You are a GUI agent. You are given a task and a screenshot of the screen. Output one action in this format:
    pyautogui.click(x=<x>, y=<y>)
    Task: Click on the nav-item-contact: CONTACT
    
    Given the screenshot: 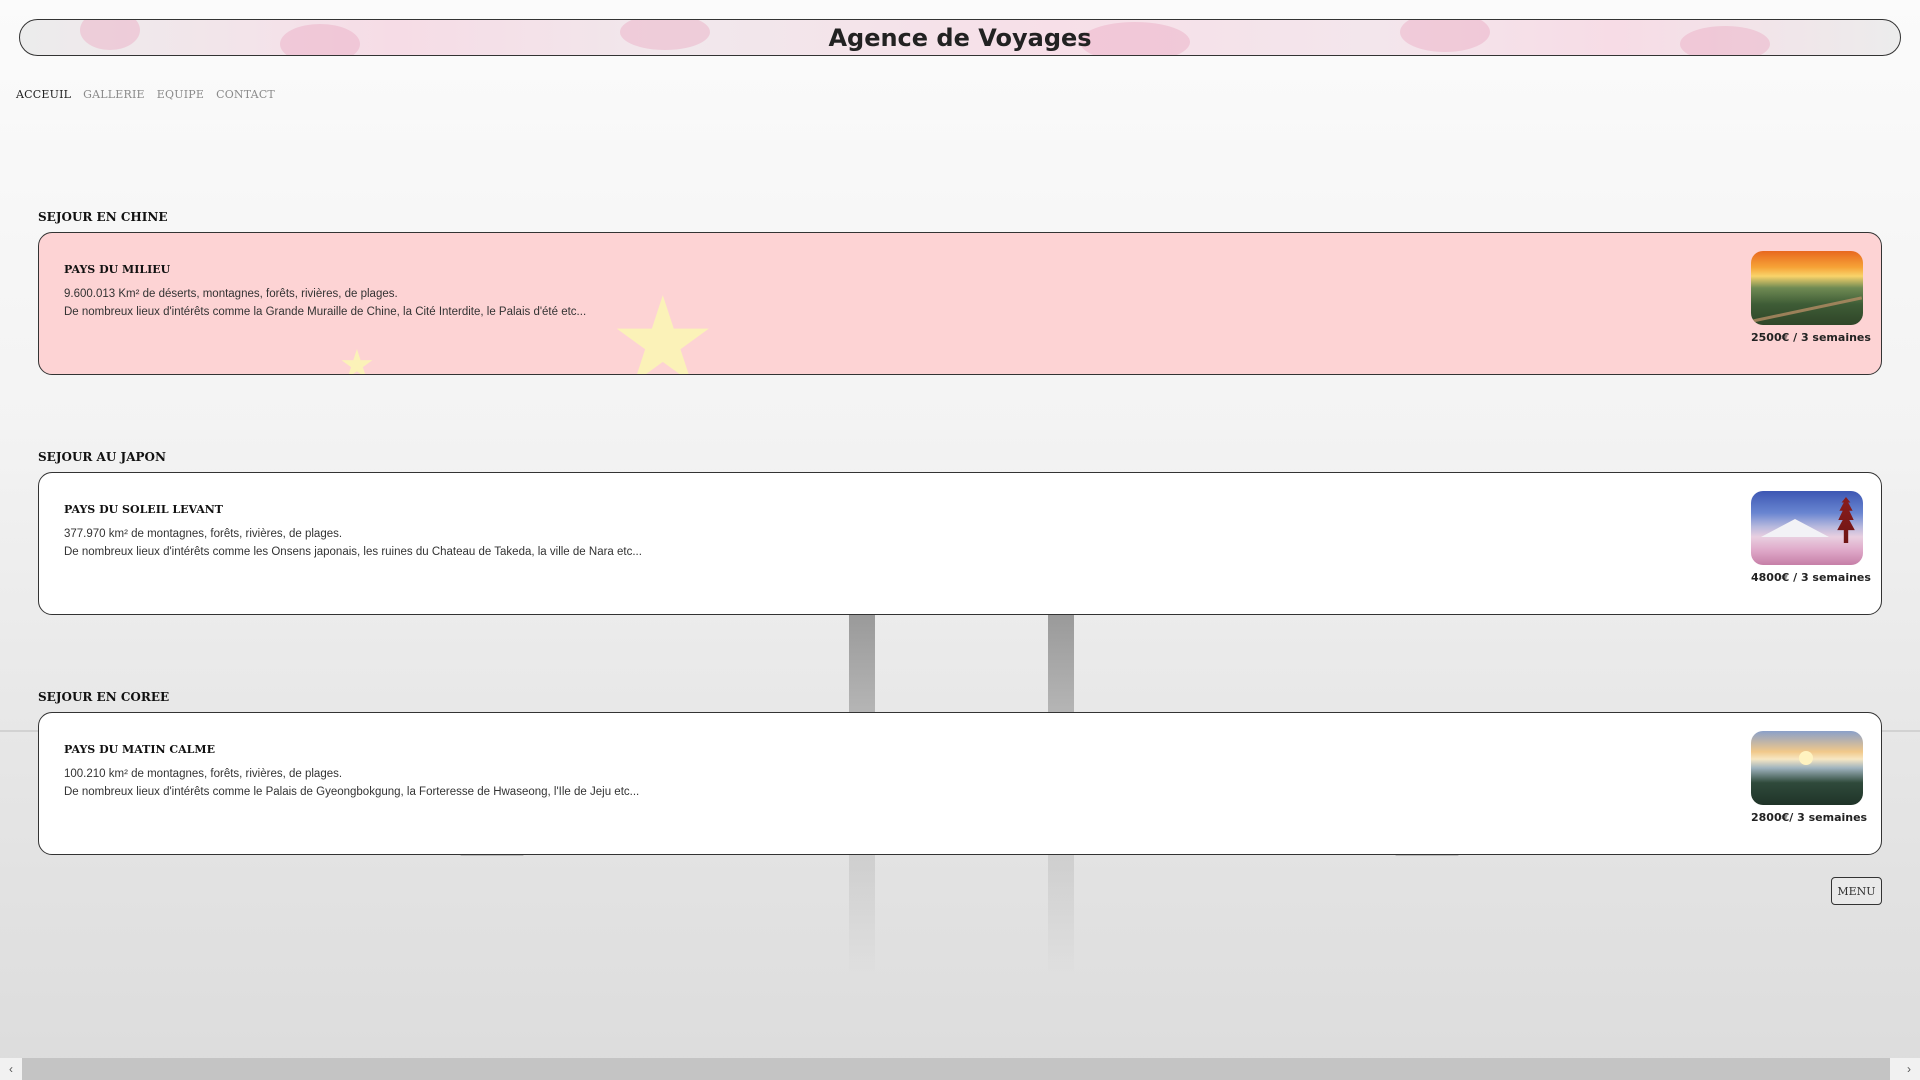 What is the action you would take?
    pyautogui.click(x=245, y=94)
    